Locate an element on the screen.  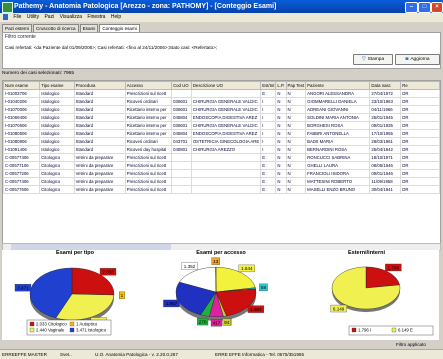
menu-visualizza: Visualizza is located at coordinates (71, 17).